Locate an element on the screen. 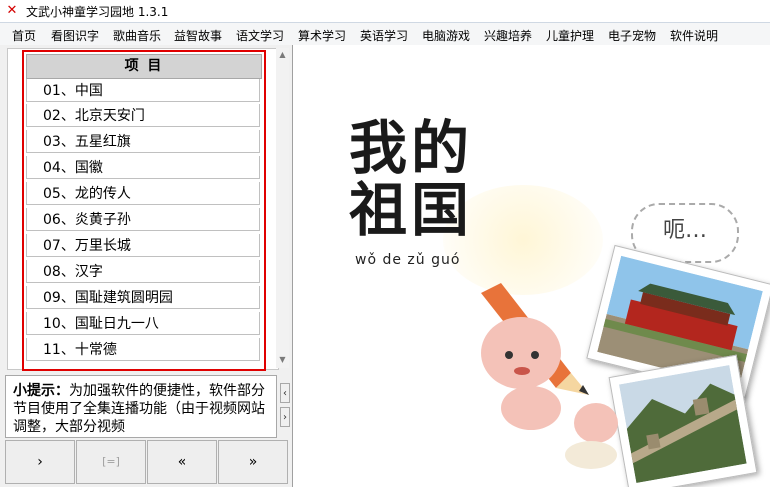 This screenshot has width=770, height=487. menu-item-arithmetic: 算术学习 is located at coordinates (322, 35).